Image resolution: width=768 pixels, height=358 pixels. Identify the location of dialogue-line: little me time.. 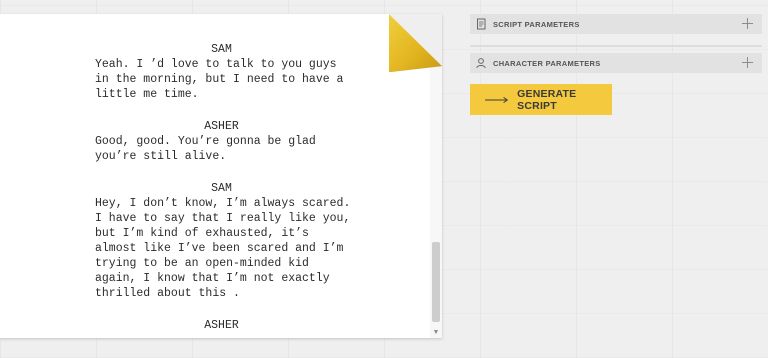
(147, 94).